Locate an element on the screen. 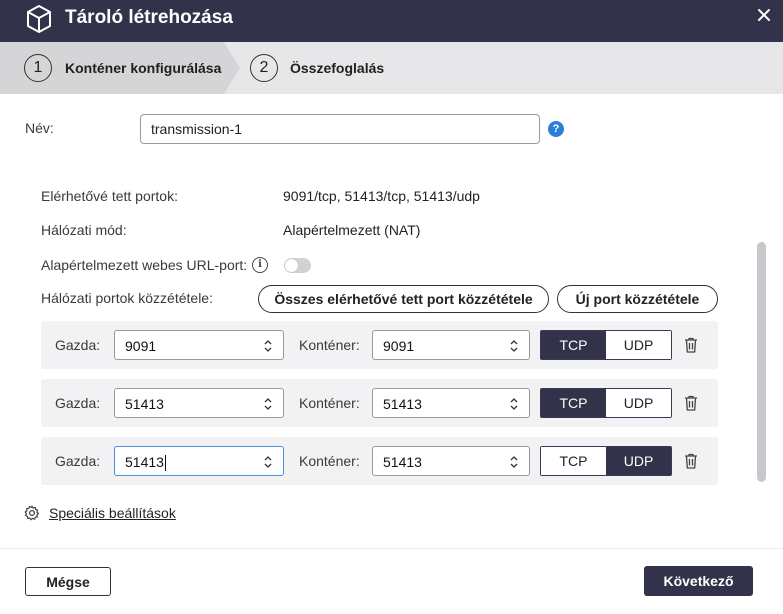 The height and width of the screenshot is (614, 783). help-icon: ? is located at coordinates (556, 129).